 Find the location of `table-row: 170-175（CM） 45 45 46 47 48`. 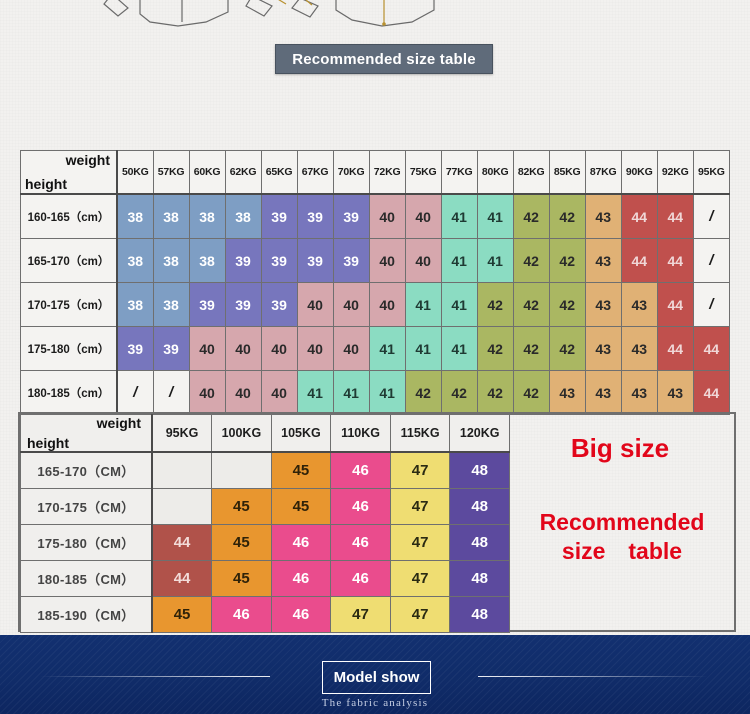

table-row: 170-175（CM） 45 45 46 47 48 is located at coordinates (265, 506).